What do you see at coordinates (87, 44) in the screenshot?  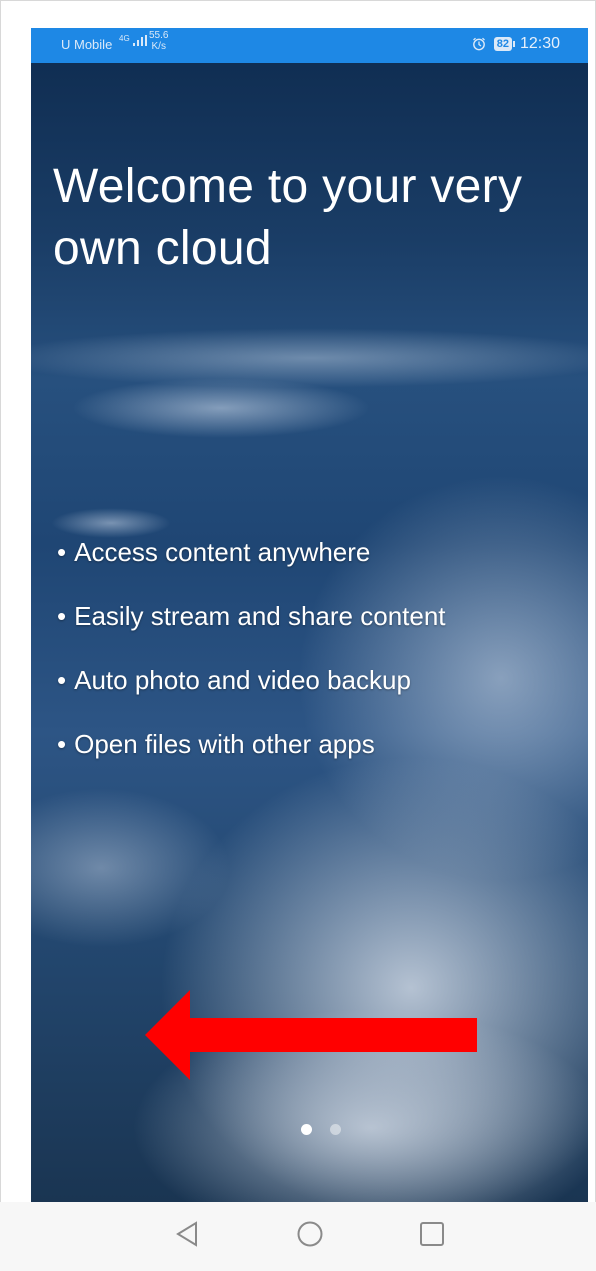 I see `carrier-label: U Mobile` at bounding box center [87, 44].